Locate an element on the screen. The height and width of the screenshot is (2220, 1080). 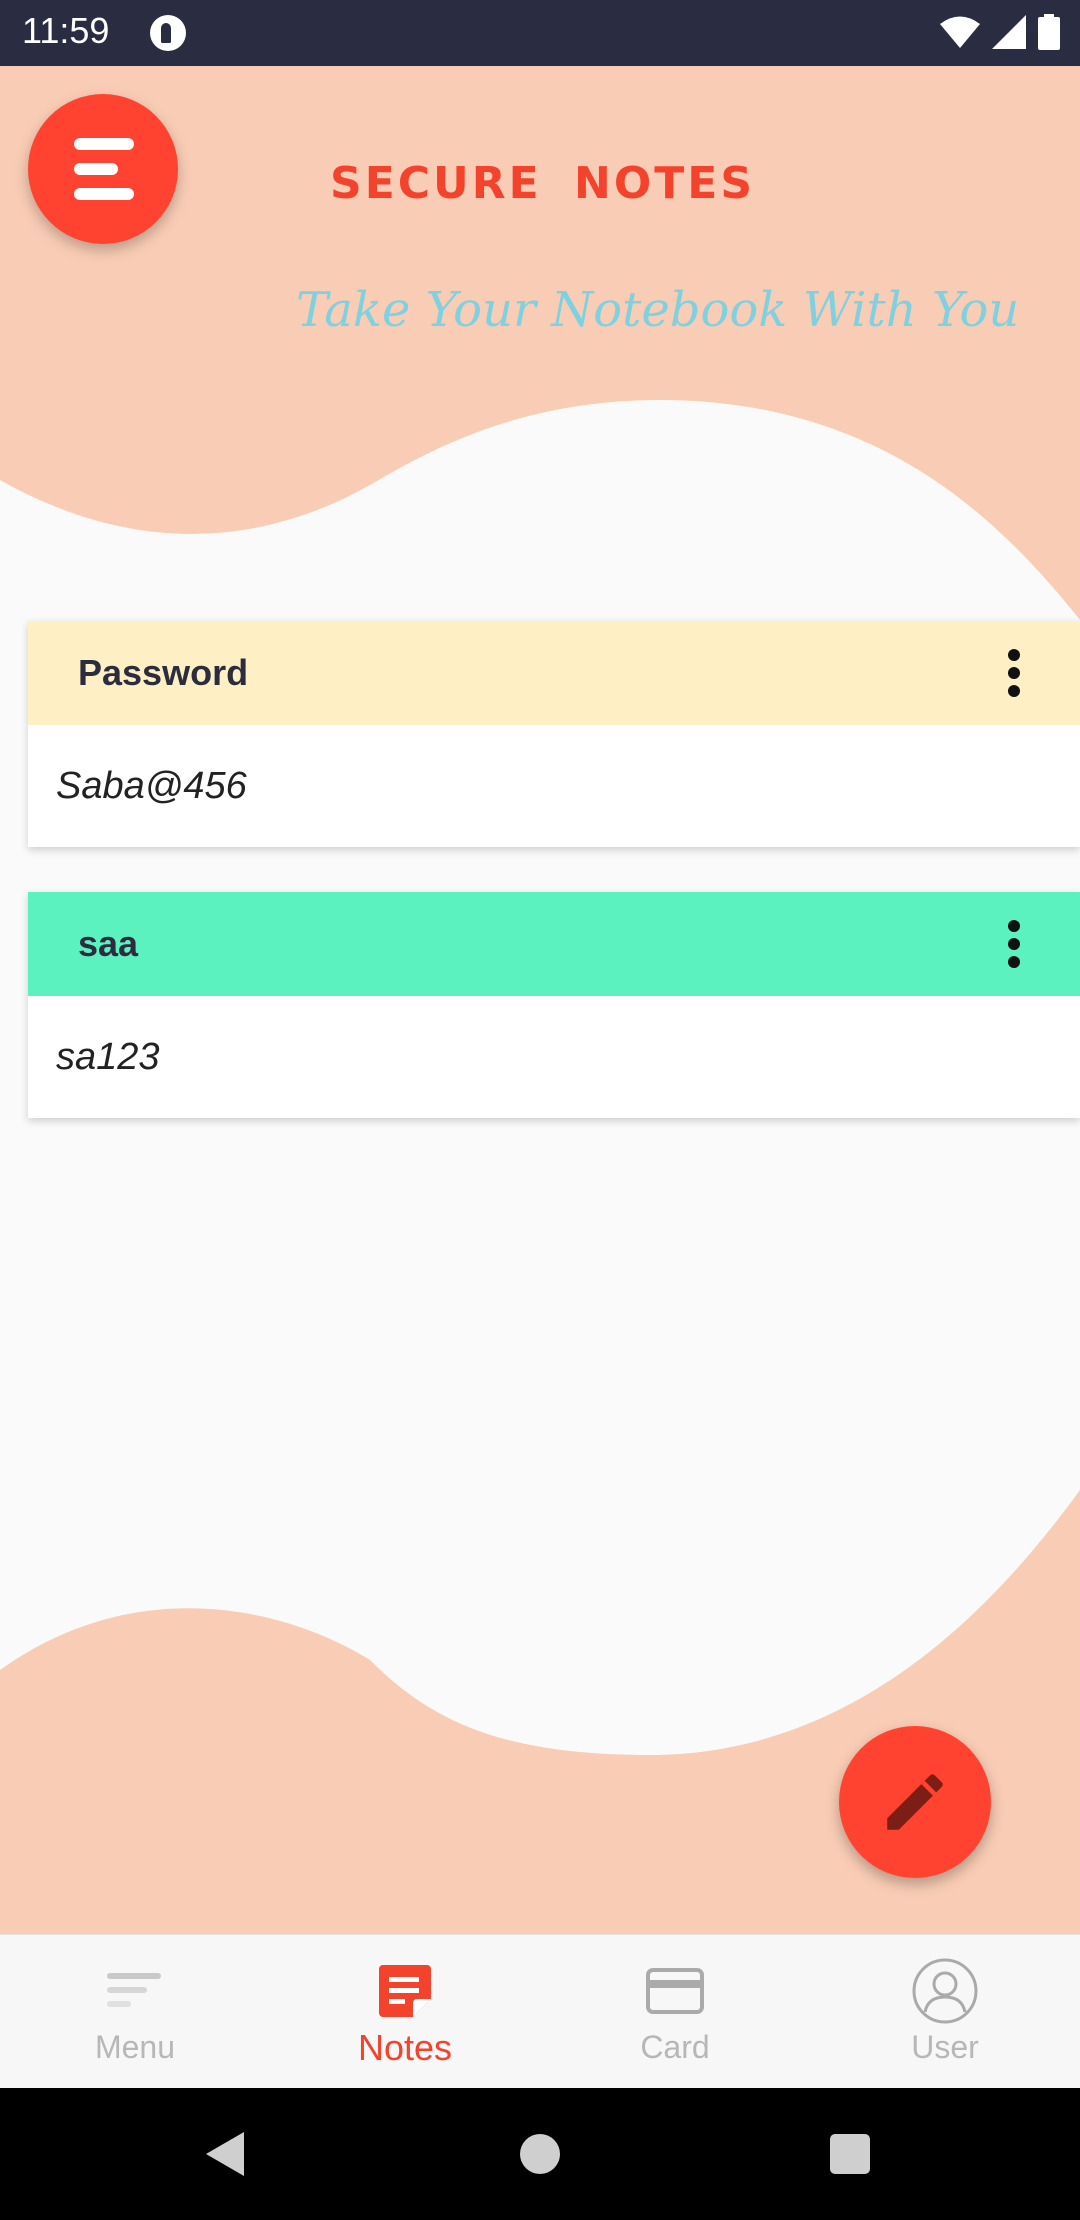
new-note-button is located at coordinates (915, 1802).